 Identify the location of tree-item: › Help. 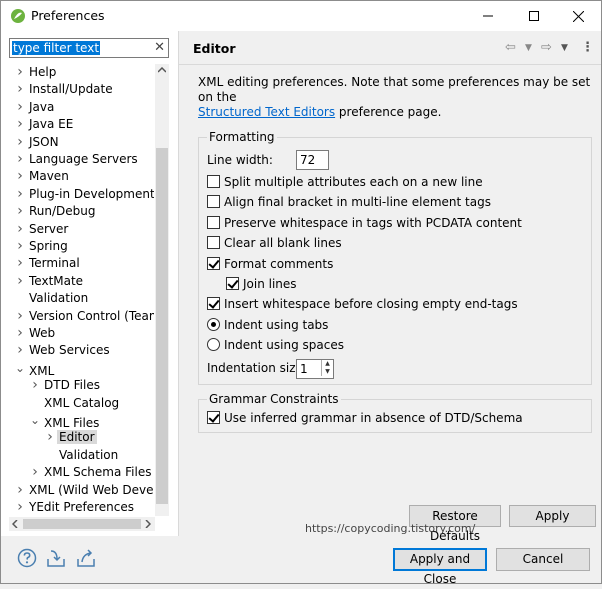
(35, 72).